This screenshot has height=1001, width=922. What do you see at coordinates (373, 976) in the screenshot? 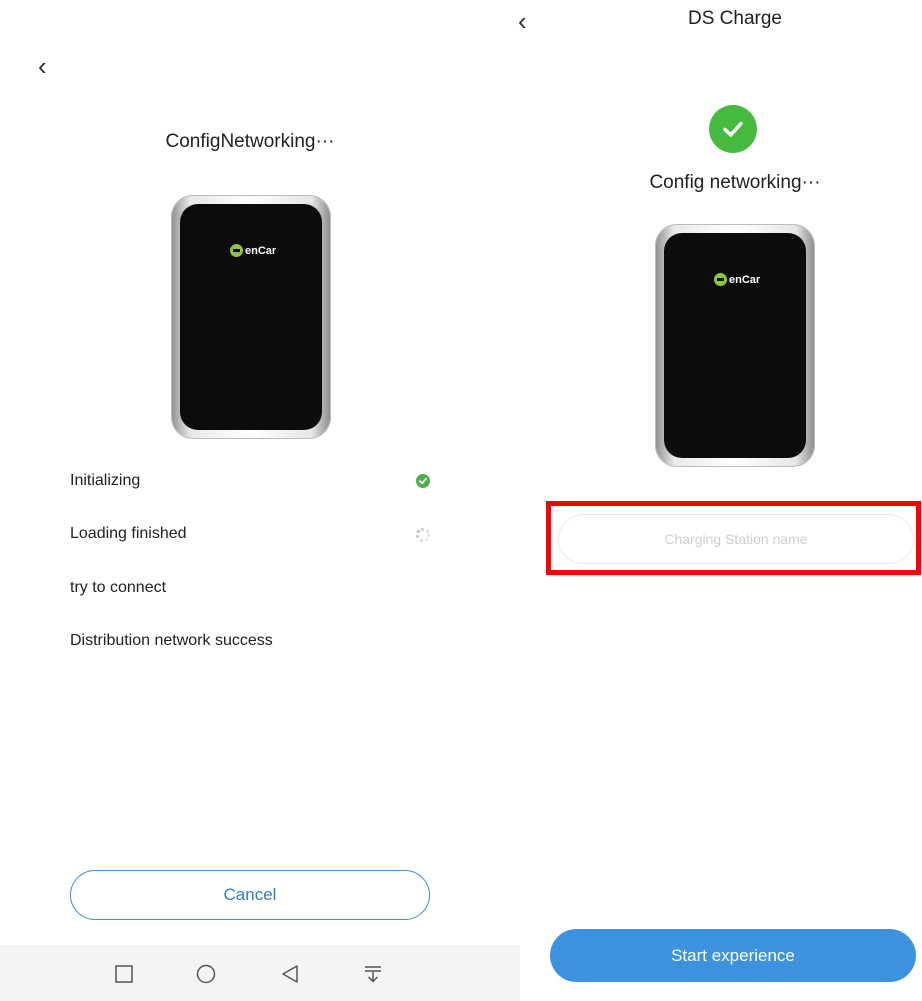
I see `notification-pulldown-icon` at bounding box center [373, 976].